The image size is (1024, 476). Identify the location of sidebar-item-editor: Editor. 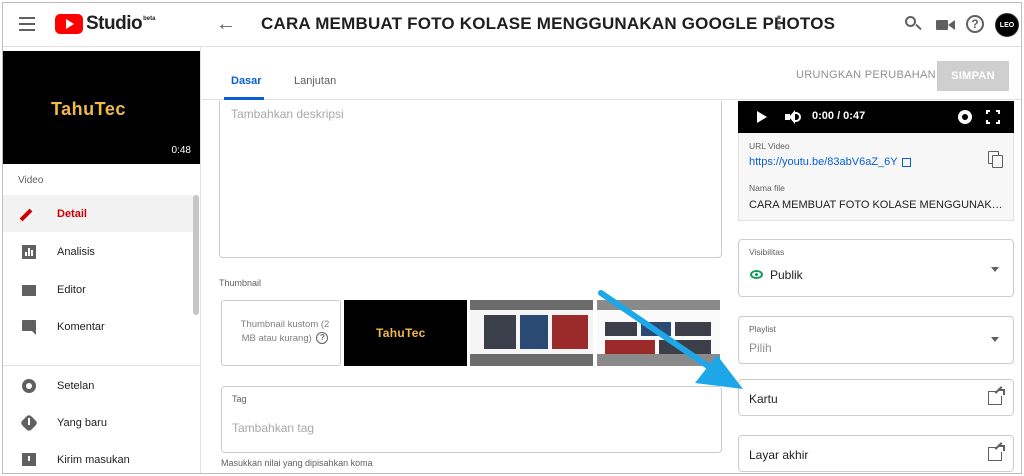
(98, 289).